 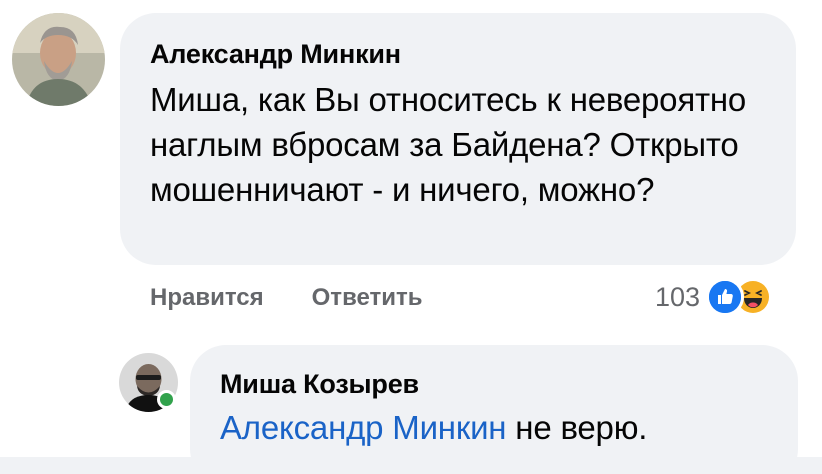 I want to click on avatar-alexander, so click(x=58, y=59).